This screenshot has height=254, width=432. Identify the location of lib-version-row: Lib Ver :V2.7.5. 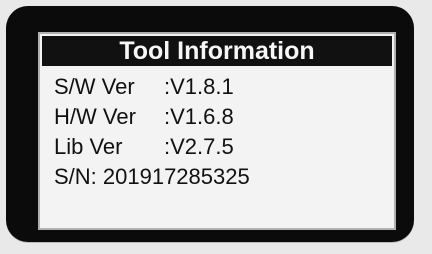
(152, 147).